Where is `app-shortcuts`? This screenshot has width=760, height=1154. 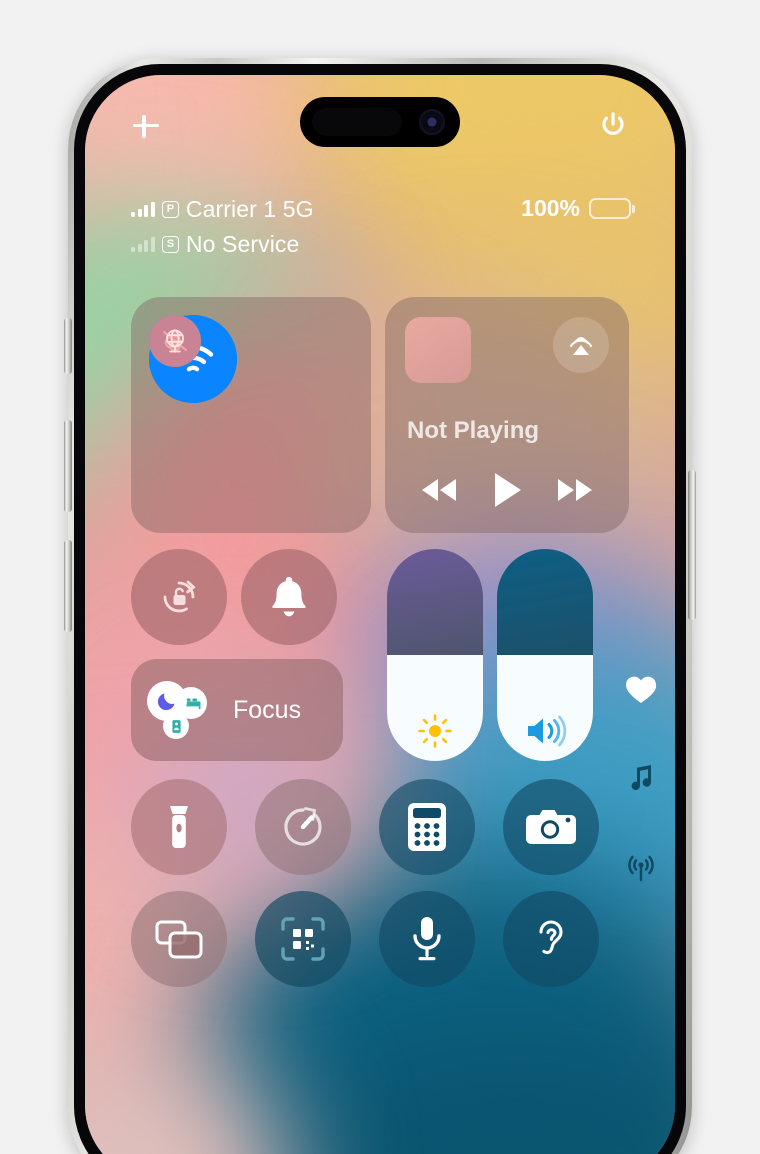 app-shortcuts is located at coordinates (380, 883).